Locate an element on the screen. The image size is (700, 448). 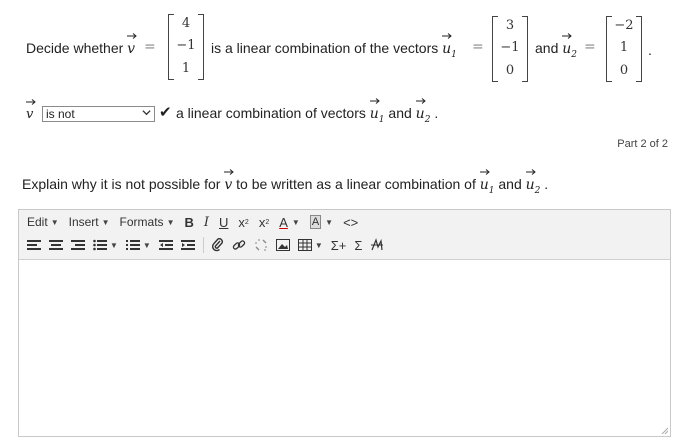
question-period: . is located at coordinates (650, 50).